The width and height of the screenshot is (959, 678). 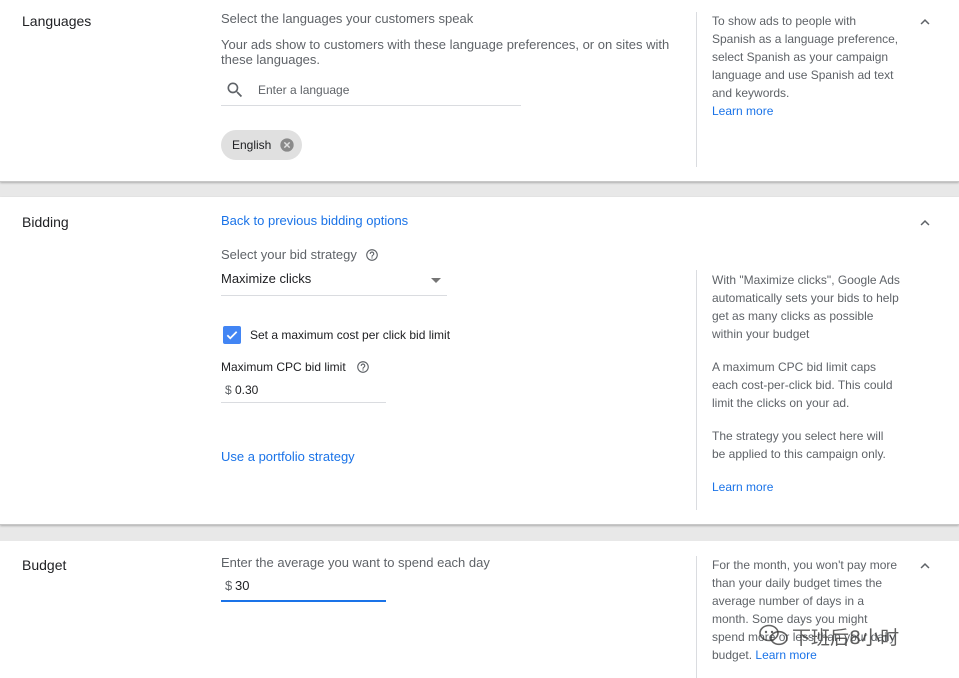 What do you see at coordinates (696, 89) in the screenshot?
I see `languages-divider` at bounding box center [696, 89].